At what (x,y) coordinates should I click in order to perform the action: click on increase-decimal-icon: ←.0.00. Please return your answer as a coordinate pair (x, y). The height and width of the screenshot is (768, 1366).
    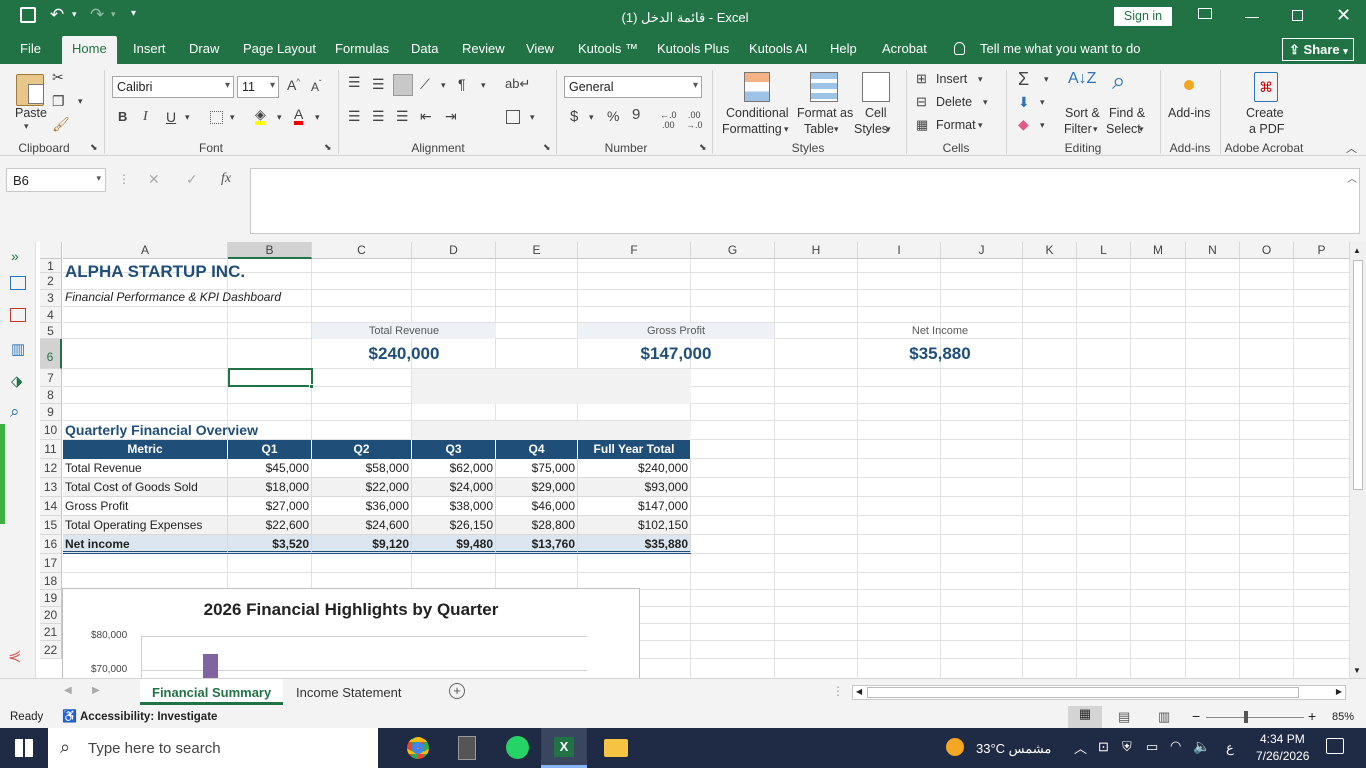
    Looking at the image, I should click on (668, 120).